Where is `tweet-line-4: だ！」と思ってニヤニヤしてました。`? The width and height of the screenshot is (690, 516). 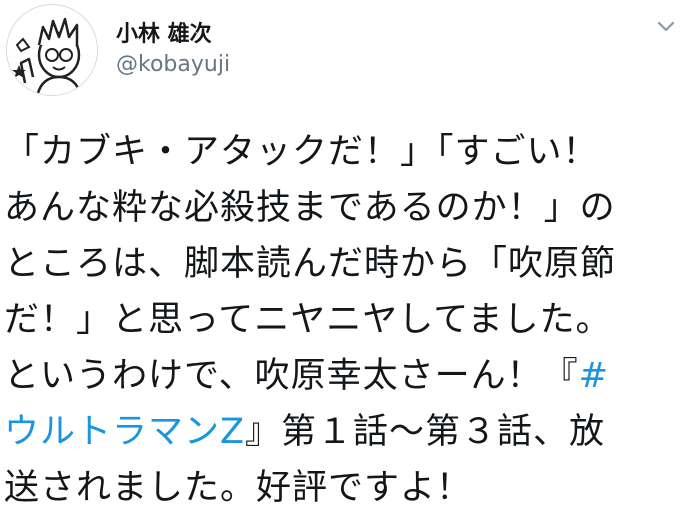
tweet-line-4: だ！」と思ってニヤニヤしてました。 is located at coordinates (308, 320).